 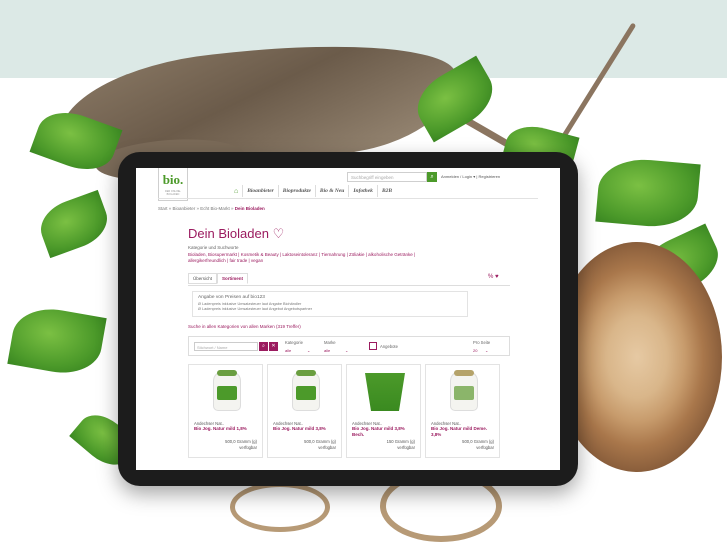 I want to click on site-logo: bio. DER ONLINE-BIOLADEN, so click(x=173, y=184).